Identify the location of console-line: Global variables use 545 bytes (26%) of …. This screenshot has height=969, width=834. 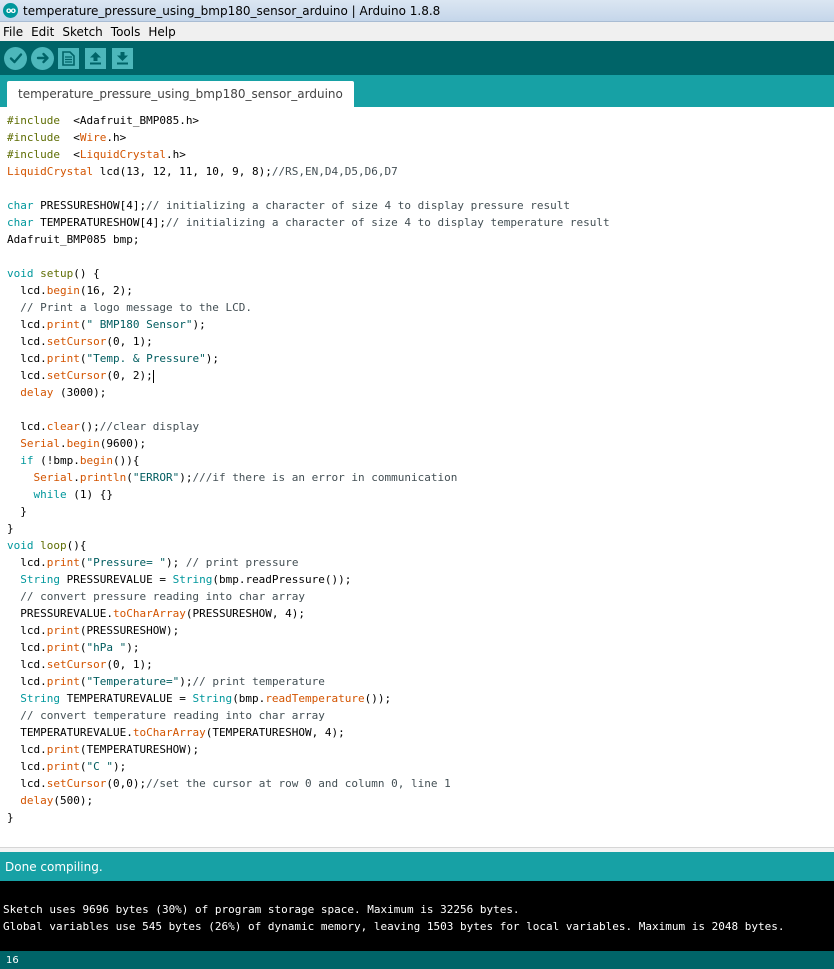
(394, 926).